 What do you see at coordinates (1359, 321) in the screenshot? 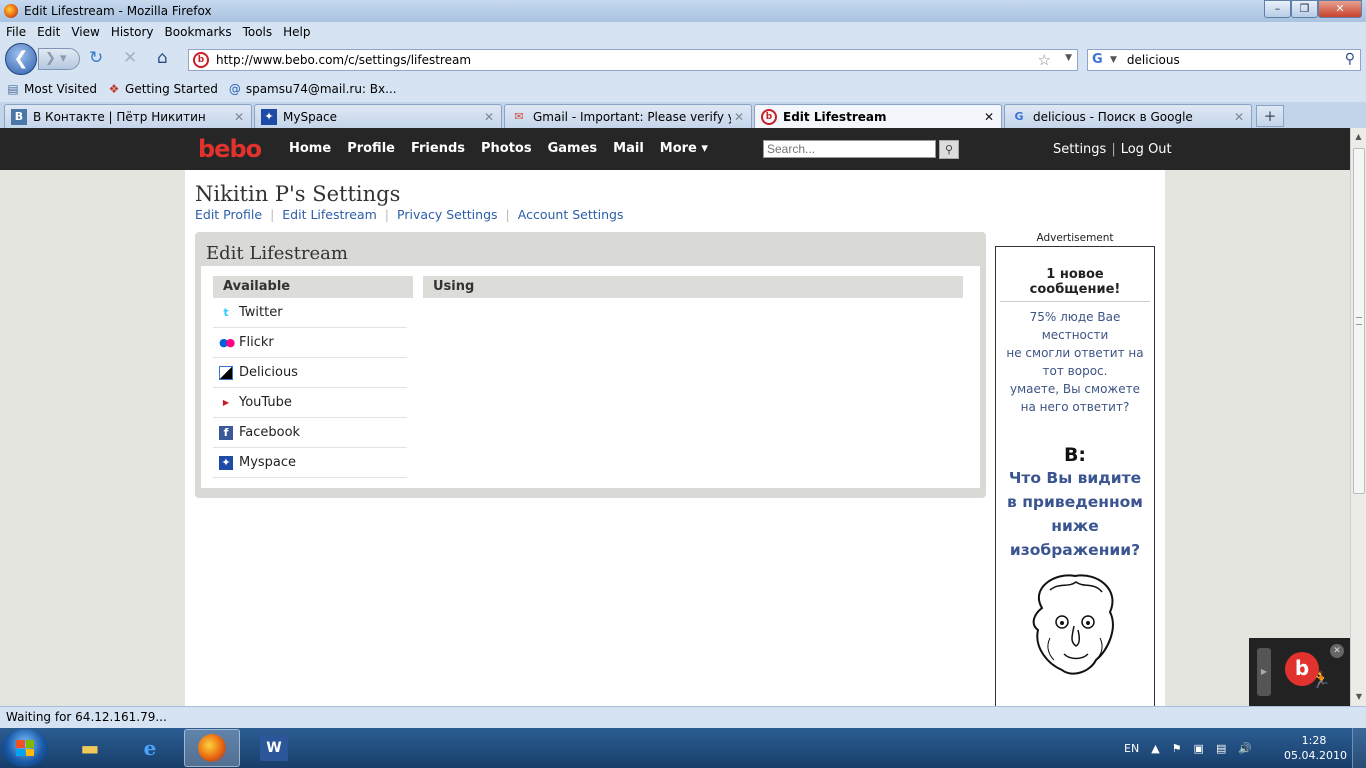
I see `scrollbar-thumb` at bounding box center [1359, 321].